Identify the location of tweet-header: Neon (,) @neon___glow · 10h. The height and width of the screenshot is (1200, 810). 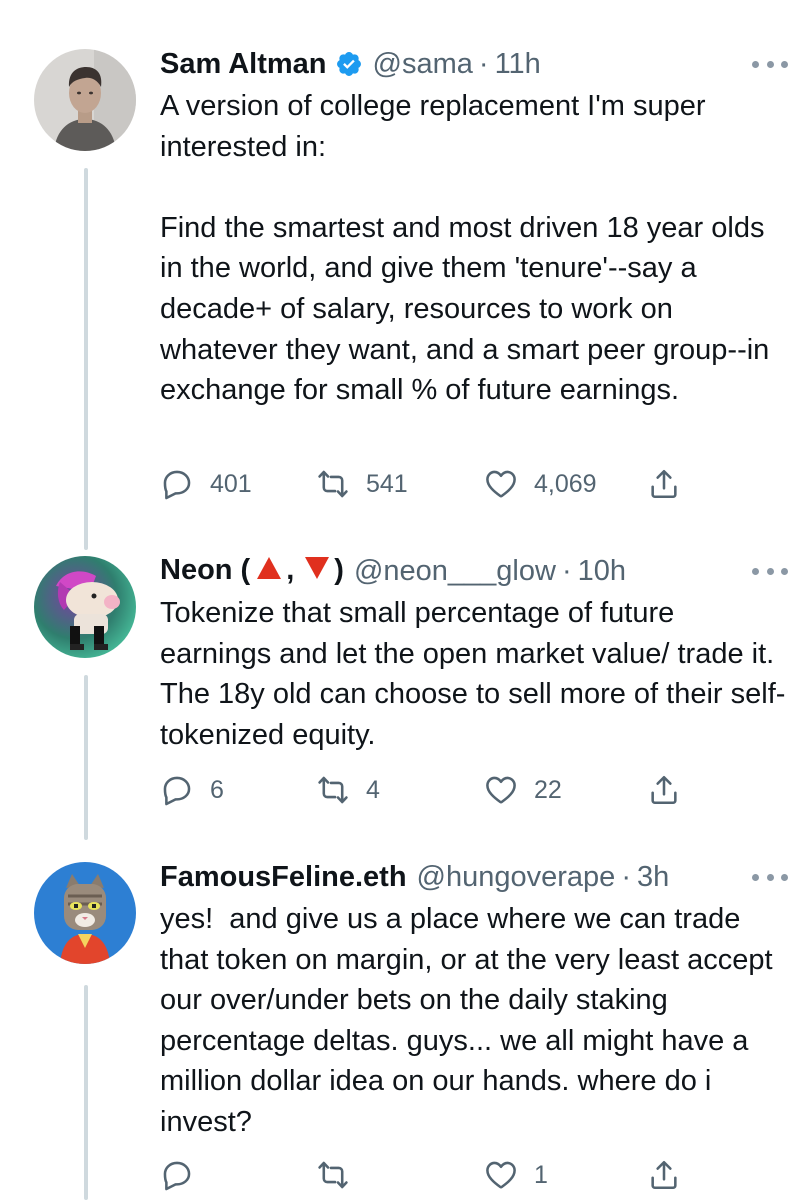
(393, 571).